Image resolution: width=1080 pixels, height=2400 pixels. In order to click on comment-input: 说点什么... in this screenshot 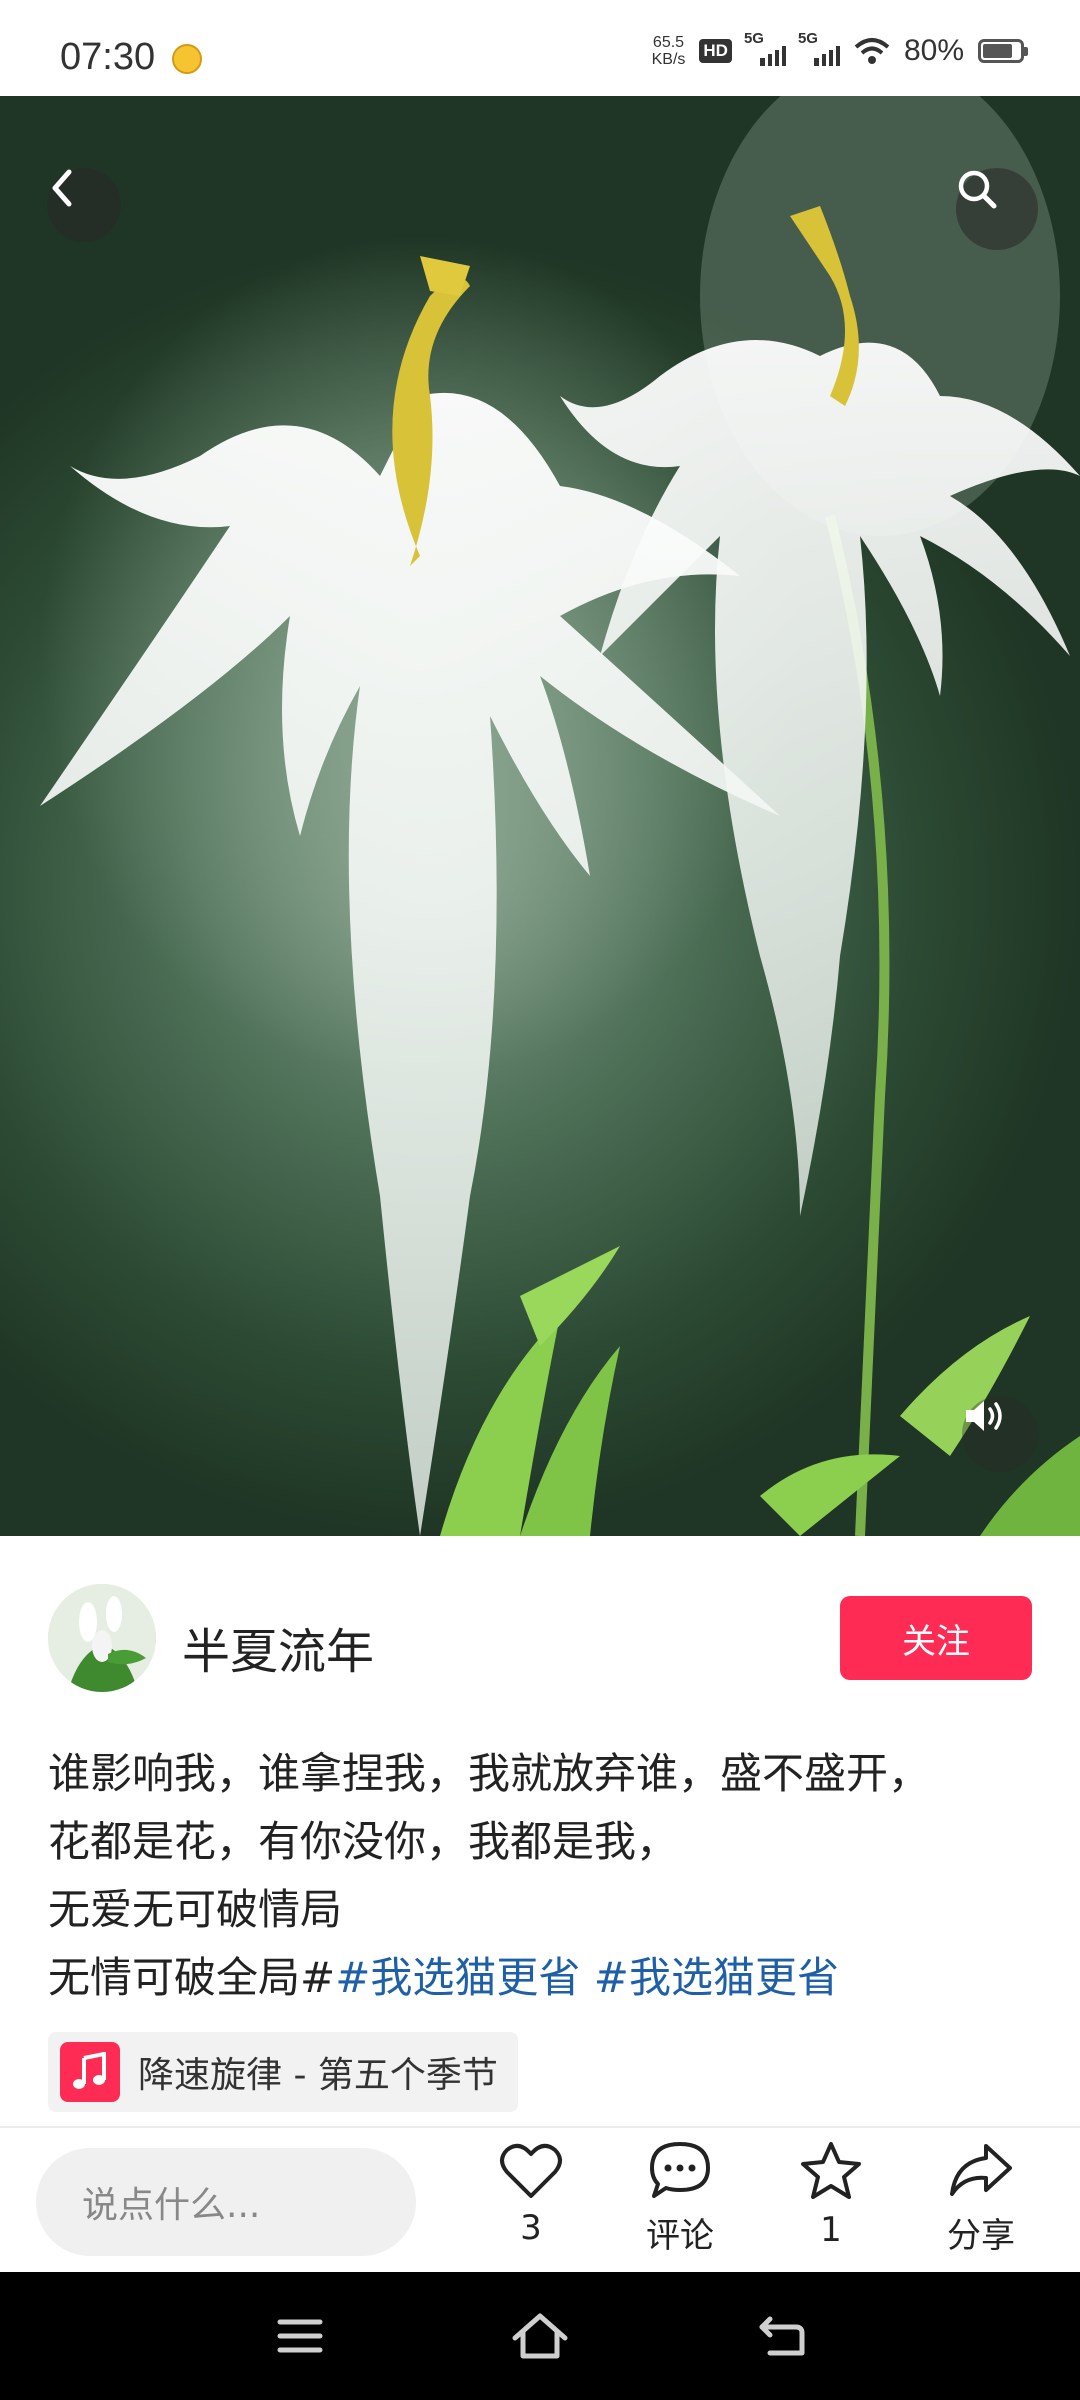, I will do `click(226, 2202)`.